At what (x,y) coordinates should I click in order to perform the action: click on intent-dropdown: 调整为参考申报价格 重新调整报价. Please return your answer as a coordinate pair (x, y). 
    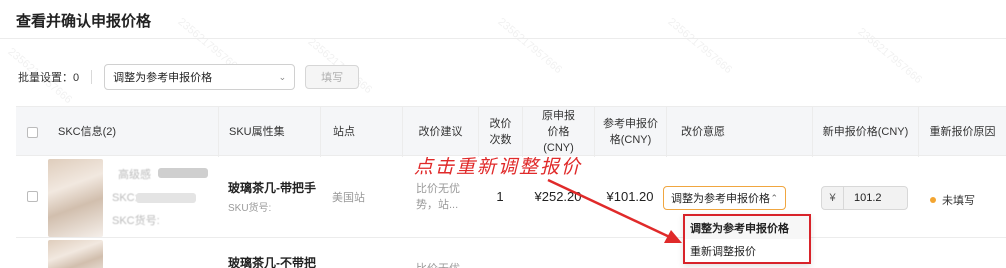
    Looking at the image, I should click on (747, 239).